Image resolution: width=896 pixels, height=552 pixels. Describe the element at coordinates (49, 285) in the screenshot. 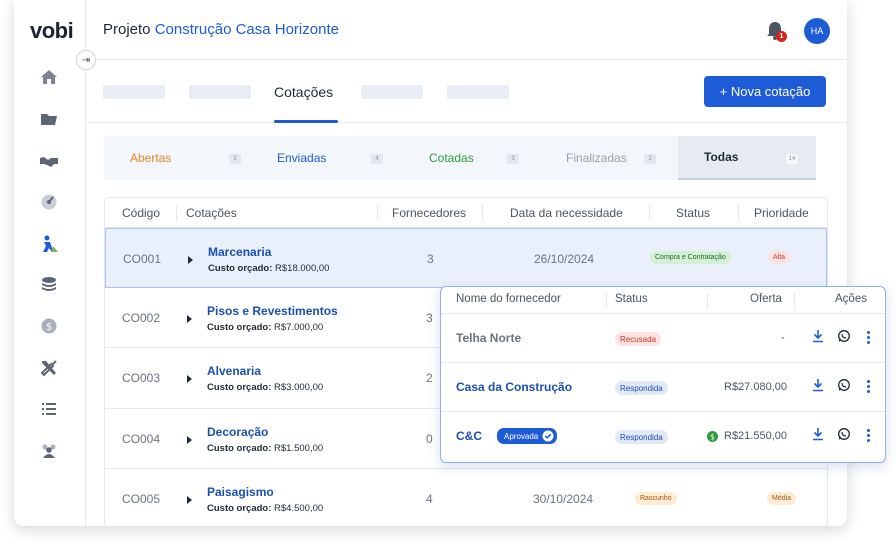

I see `coins-icon` at that location.